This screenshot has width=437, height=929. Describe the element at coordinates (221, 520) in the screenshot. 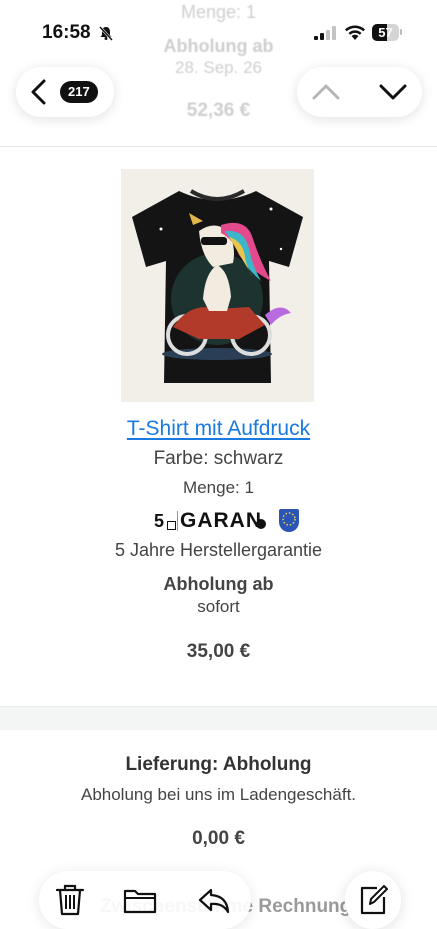

I see `guarantee-logo-text: GARAN` at that location.